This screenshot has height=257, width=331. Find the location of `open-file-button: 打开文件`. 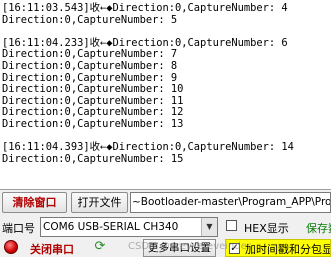

open-file-button: 打开文件 is located at coordinates (99, 202).